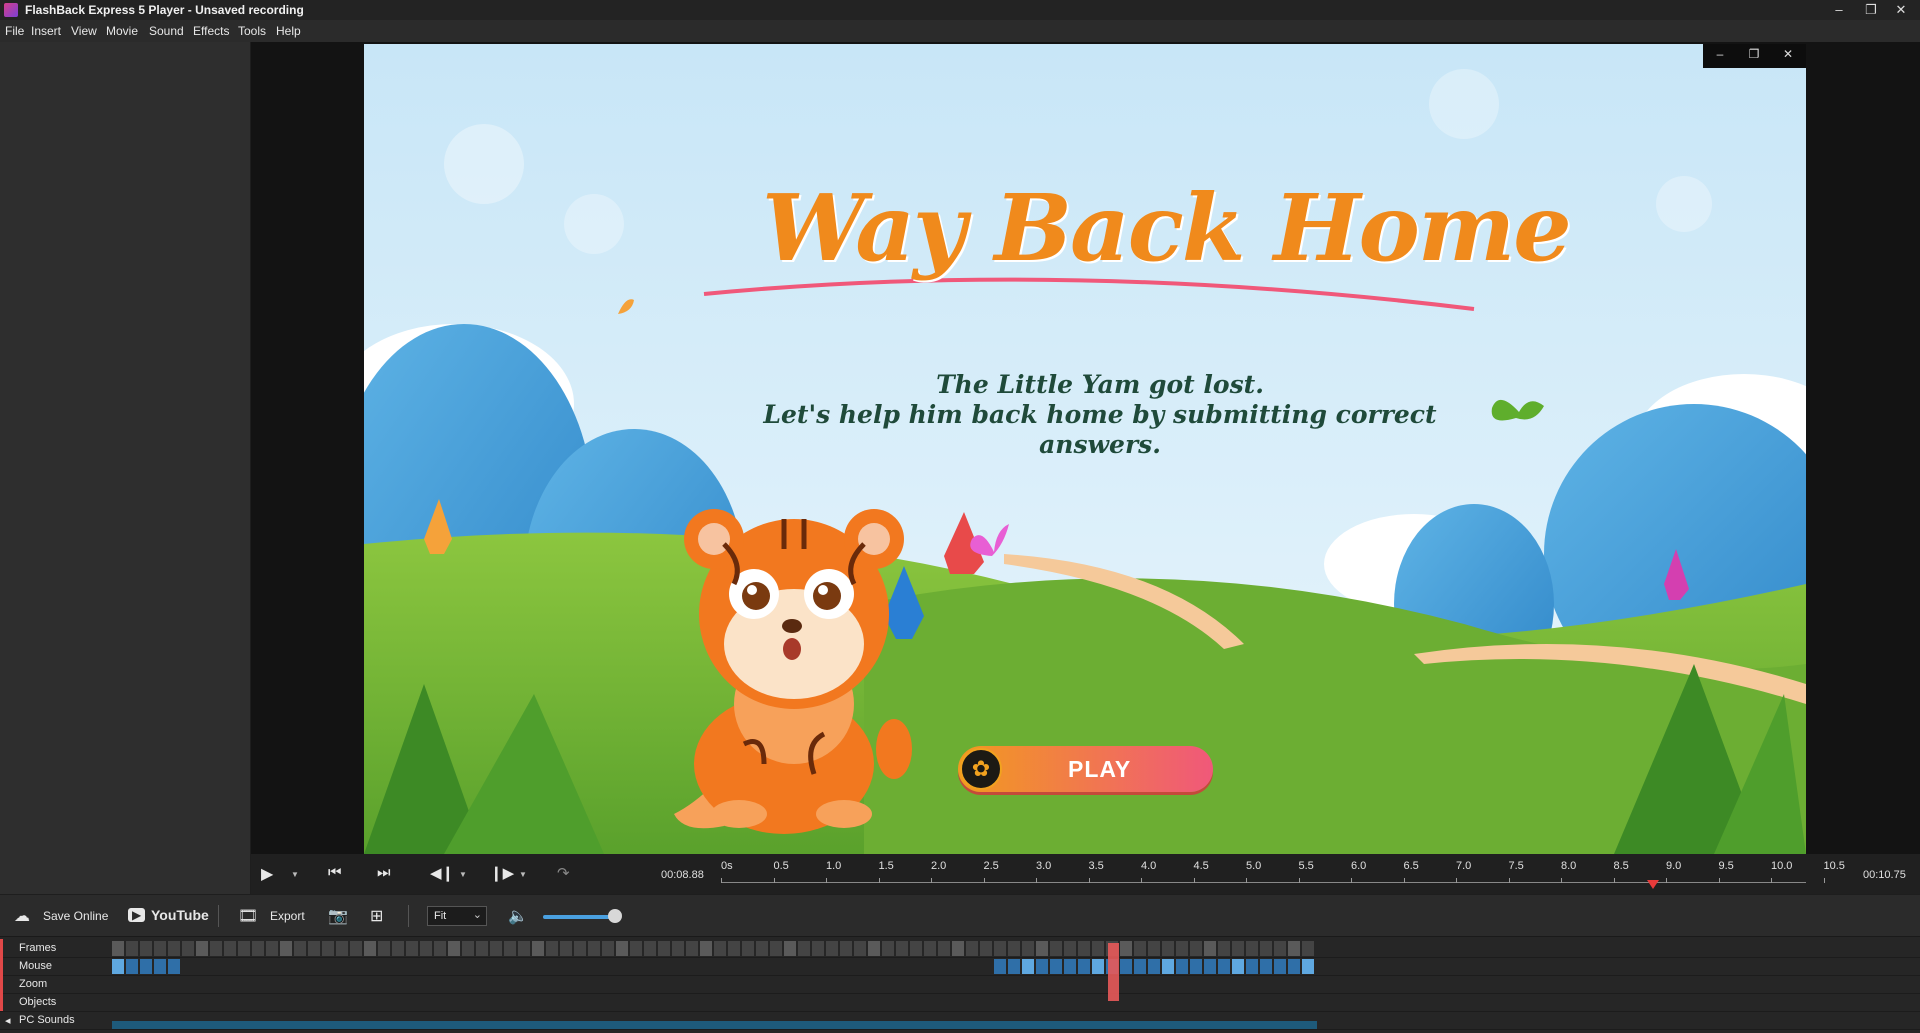 The image size is (1920, 1033). I want to click on previous-frame-icon: ◀❙, so click(442, 873).